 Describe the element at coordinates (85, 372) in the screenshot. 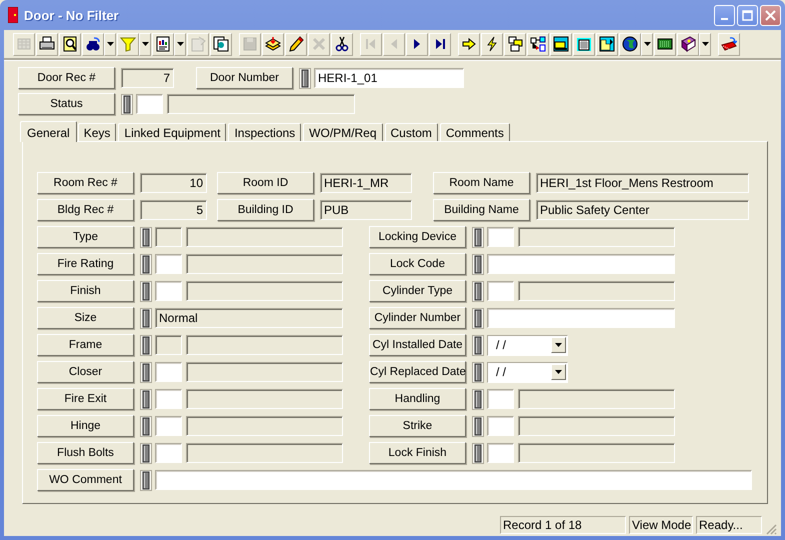

I see `field-label-button: Closer` at that location.